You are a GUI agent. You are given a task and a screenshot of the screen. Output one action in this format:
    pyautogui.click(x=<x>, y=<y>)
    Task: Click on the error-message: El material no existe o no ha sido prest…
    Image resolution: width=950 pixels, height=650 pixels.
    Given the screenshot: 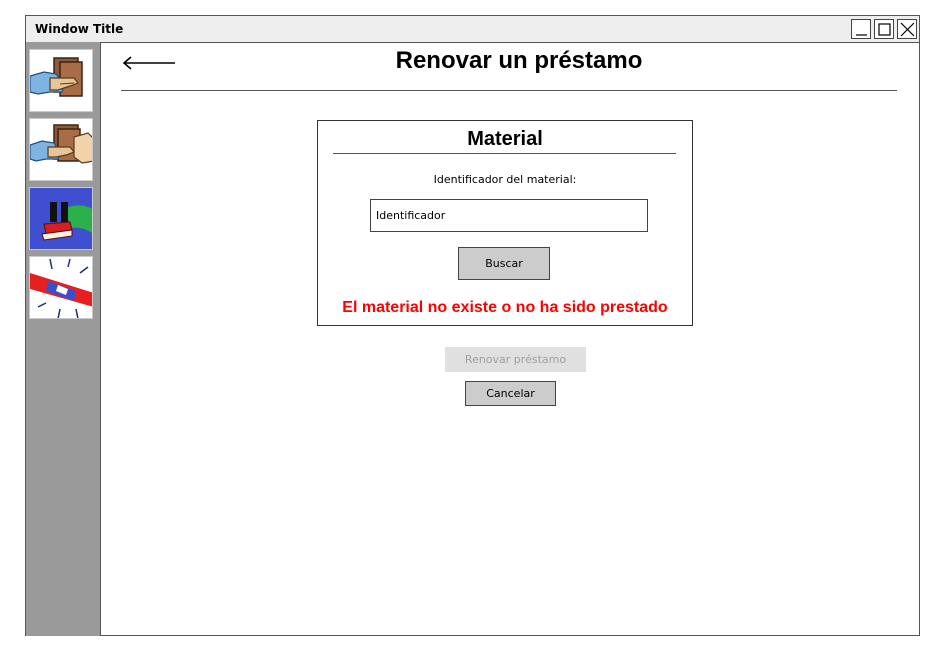 What is the action you would take?
    pyautogui.click(x=505, y=307)
    